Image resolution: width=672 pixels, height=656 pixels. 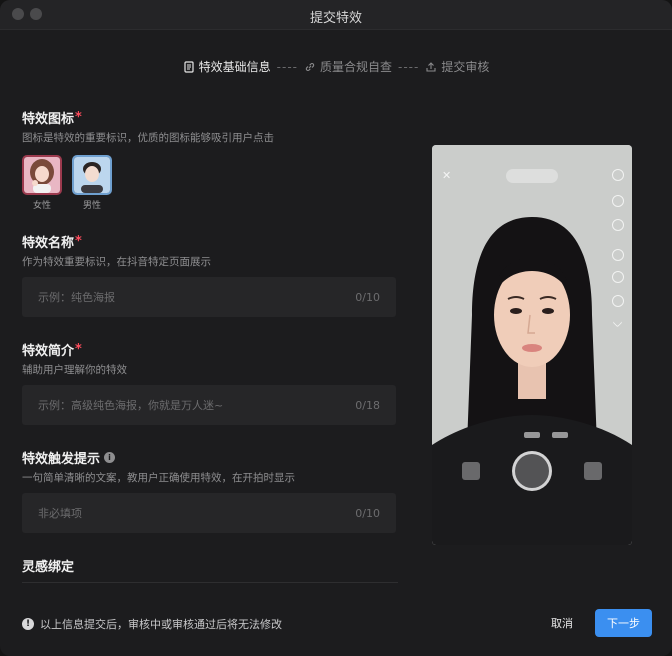 I want to click on icon-section: 特效图标 * 图标是特效的重要标识，优质的图标能够吸引用户点击 女性 男性, so click(x=209, y=159).